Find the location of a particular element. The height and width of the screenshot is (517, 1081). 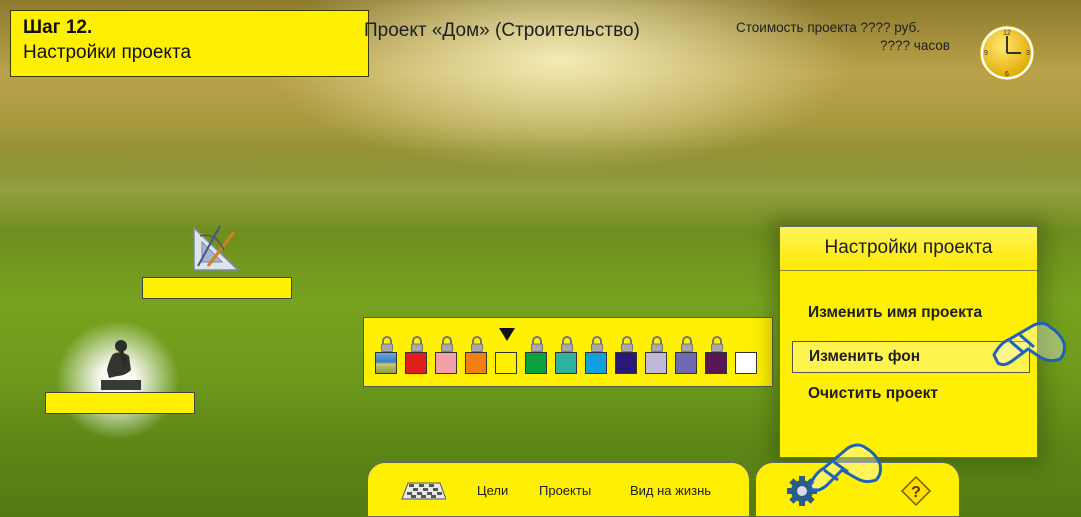

image-swatch-icon is located at coordinates (386, 363).